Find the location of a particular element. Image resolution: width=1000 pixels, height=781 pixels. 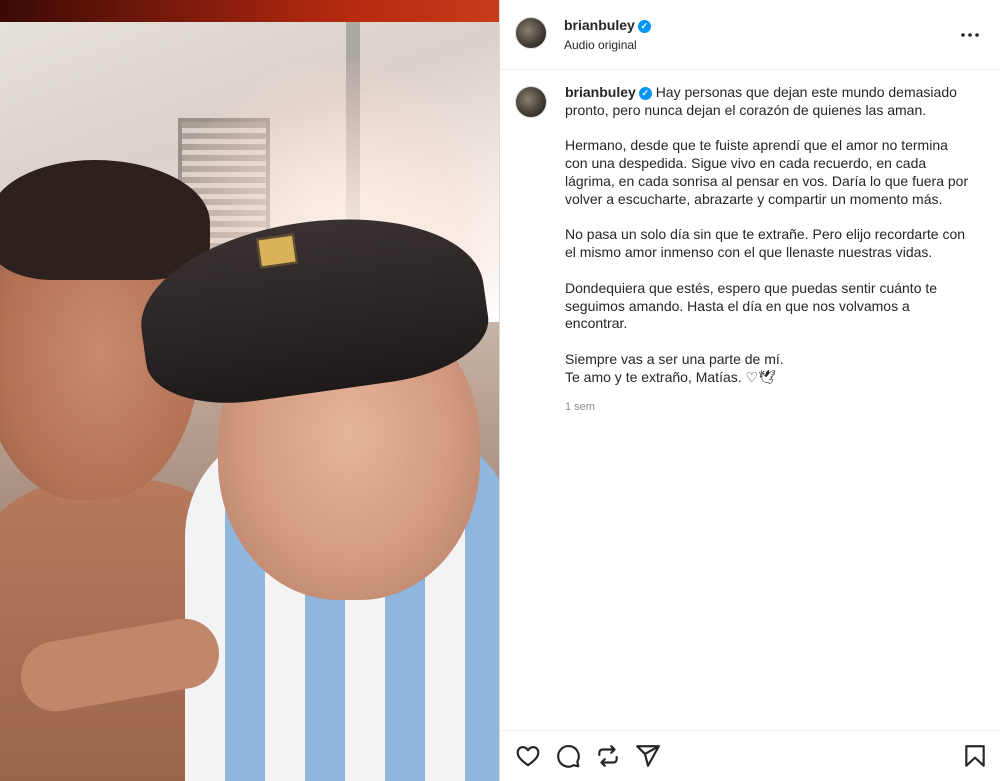

caption-line: Siempre vas a ser una parte de mí. is located at coordinates (674, 358).